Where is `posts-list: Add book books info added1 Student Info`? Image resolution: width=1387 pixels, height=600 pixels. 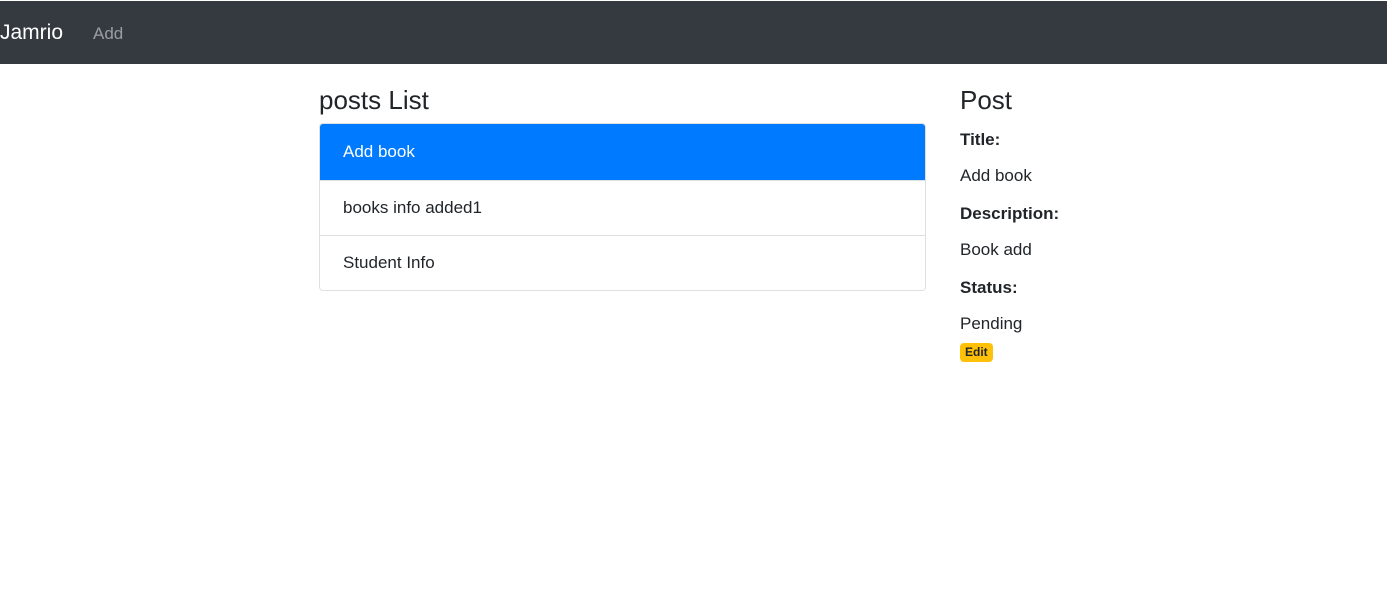 posts-list: Add book books info added1 Student Info is located at coordinates (622, 207).